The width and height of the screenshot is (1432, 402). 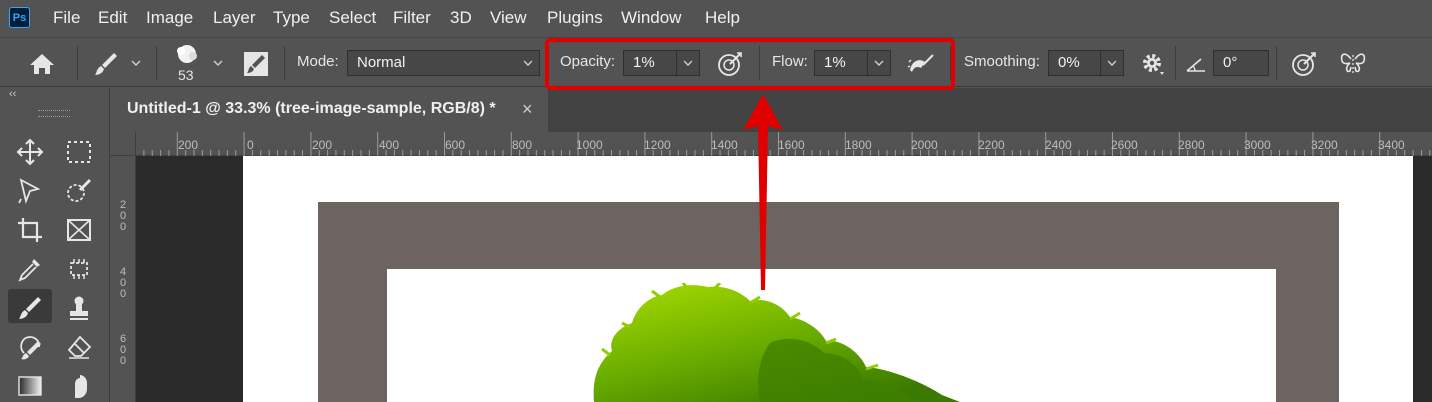 I want to click on symmetry-butterfly-icon, so click(x=1353, y=64).